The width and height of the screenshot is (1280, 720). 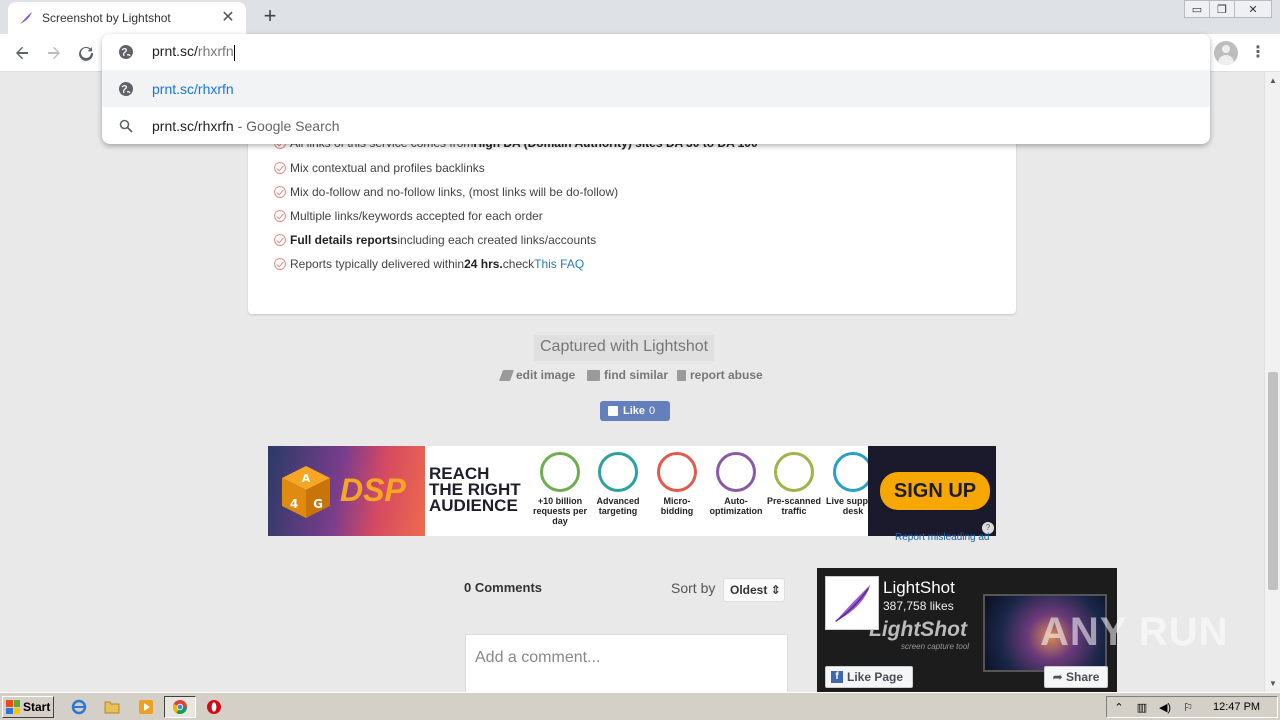 I want to click on sort-by-label: Sort by, so click(x=693, y=588).